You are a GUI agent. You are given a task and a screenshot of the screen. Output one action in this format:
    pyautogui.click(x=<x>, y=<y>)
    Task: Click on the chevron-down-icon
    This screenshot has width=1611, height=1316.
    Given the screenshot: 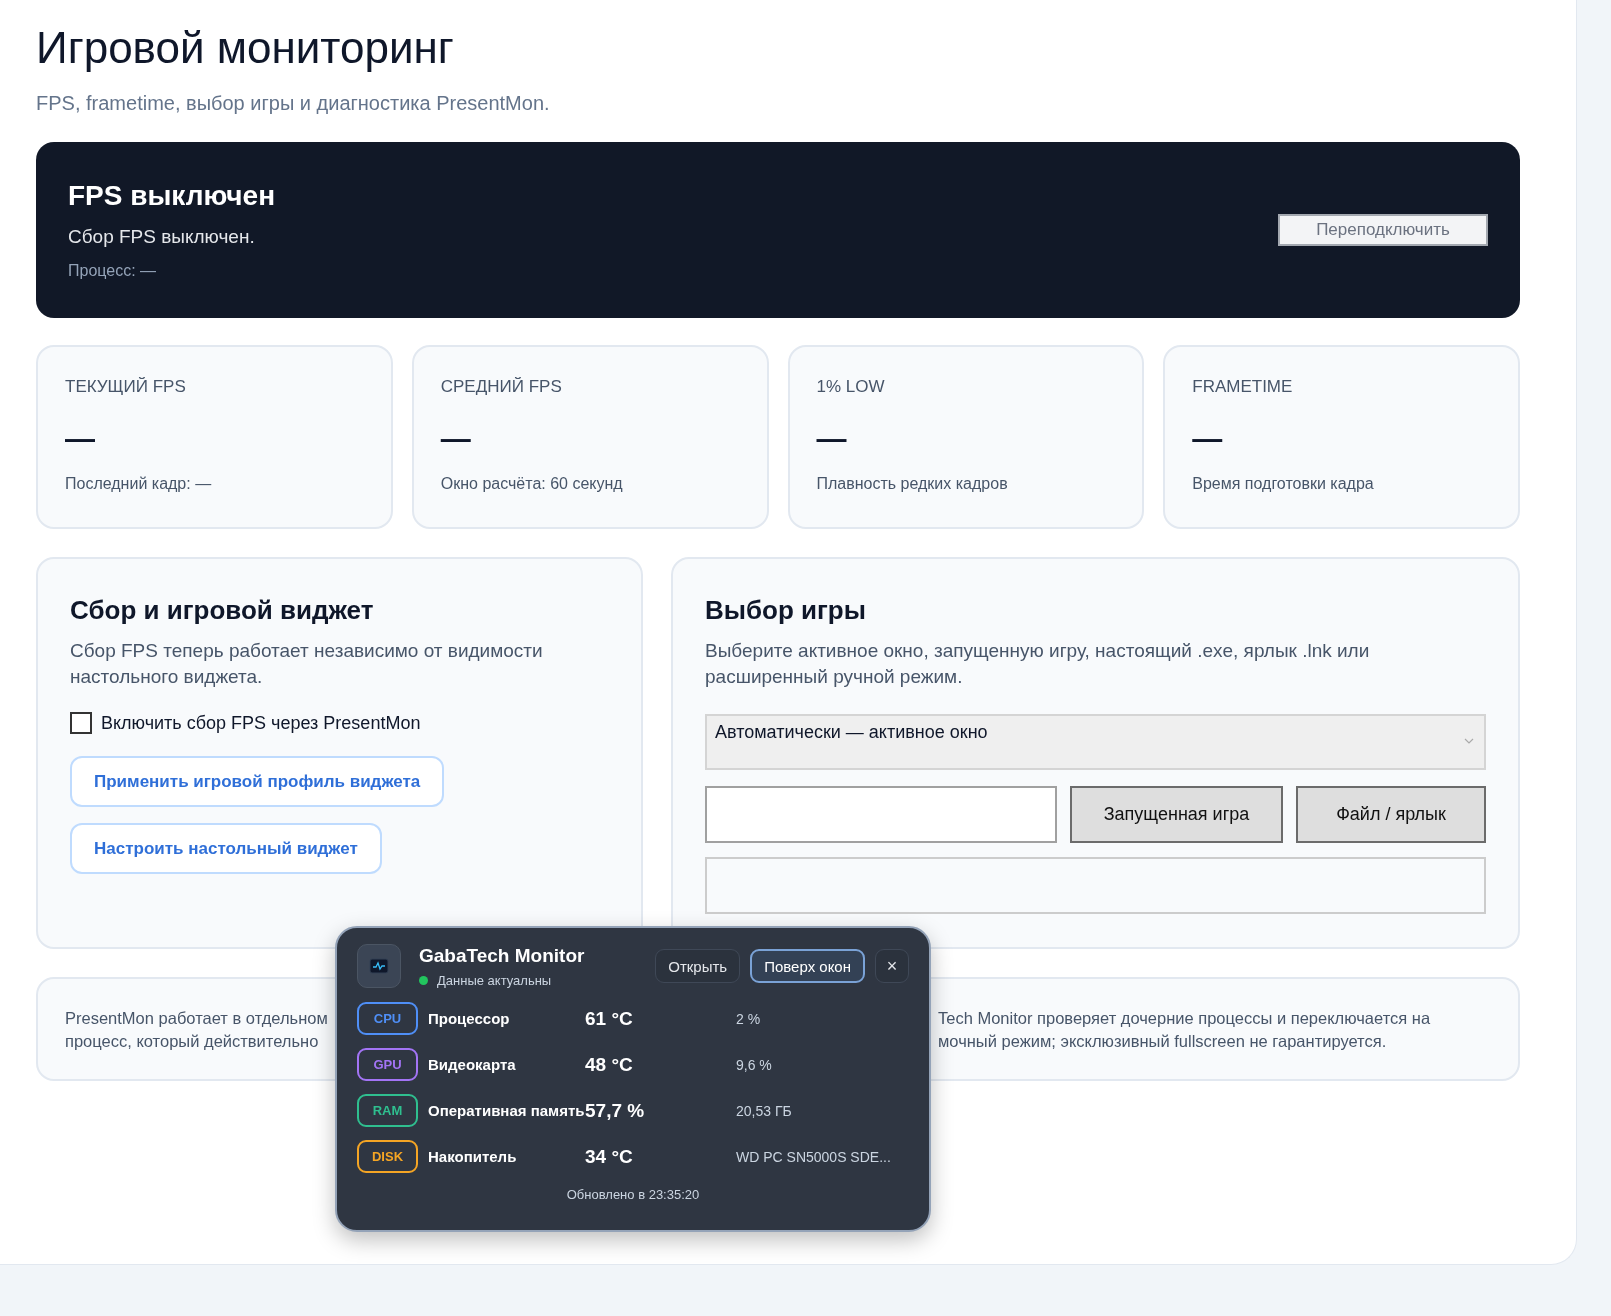 What is the action you would take?
    pyautogui.click(x=1469, y=741)
    